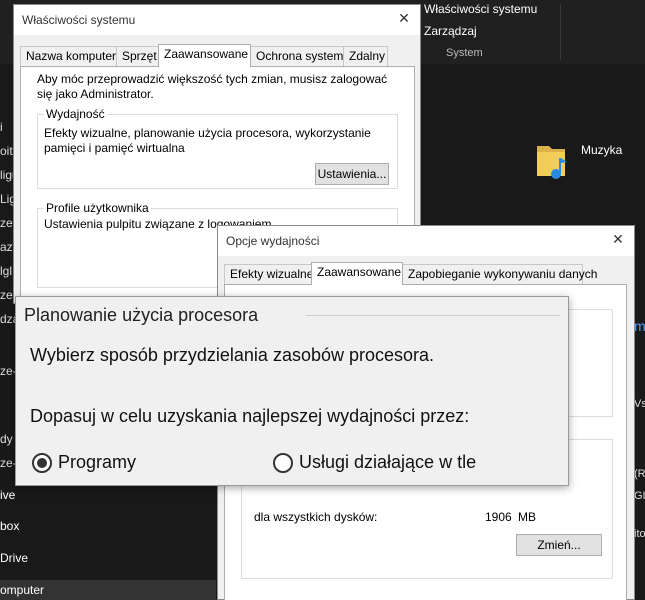  What do you see at coordinates (137, 56) in the screenshot?
I see `tab-hardware: Sprzęt` at bounding box center [137, 56].